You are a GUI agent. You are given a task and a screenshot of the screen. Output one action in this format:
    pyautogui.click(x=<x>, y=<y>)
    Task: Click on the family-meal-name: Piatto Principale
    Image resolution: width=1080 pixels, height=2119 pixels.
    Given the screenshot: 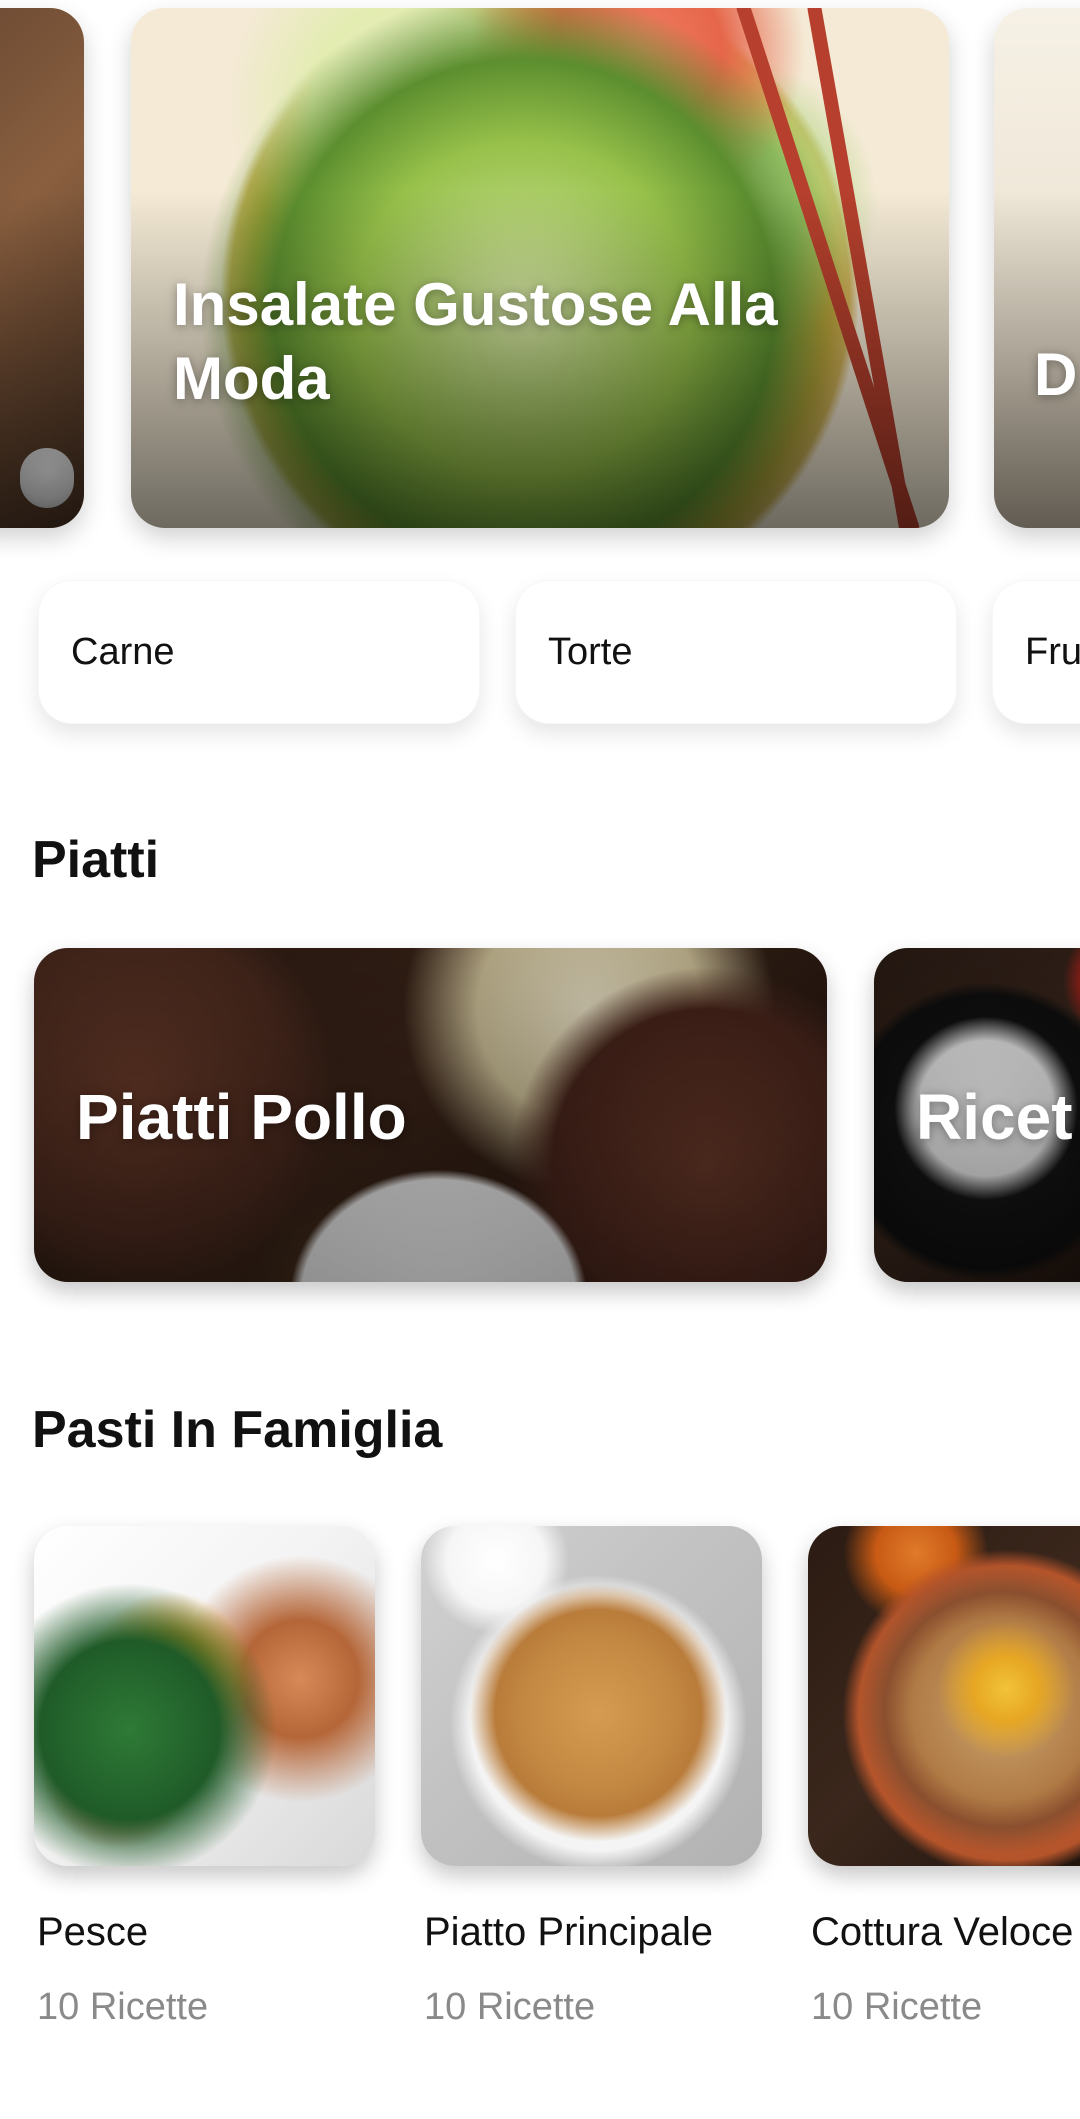 What is the action you would take?
    pyautogui.click(x=569, y=1932)
    